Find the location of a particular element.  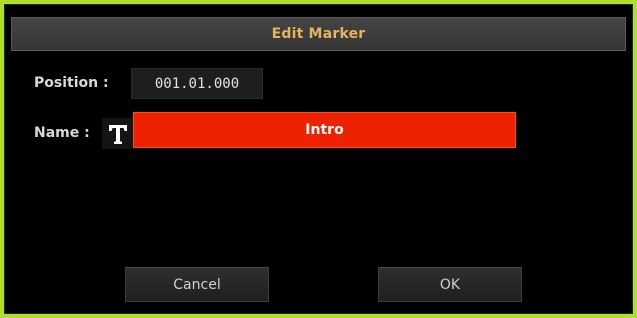

text-T-icon is located at coordinates (118, 134).